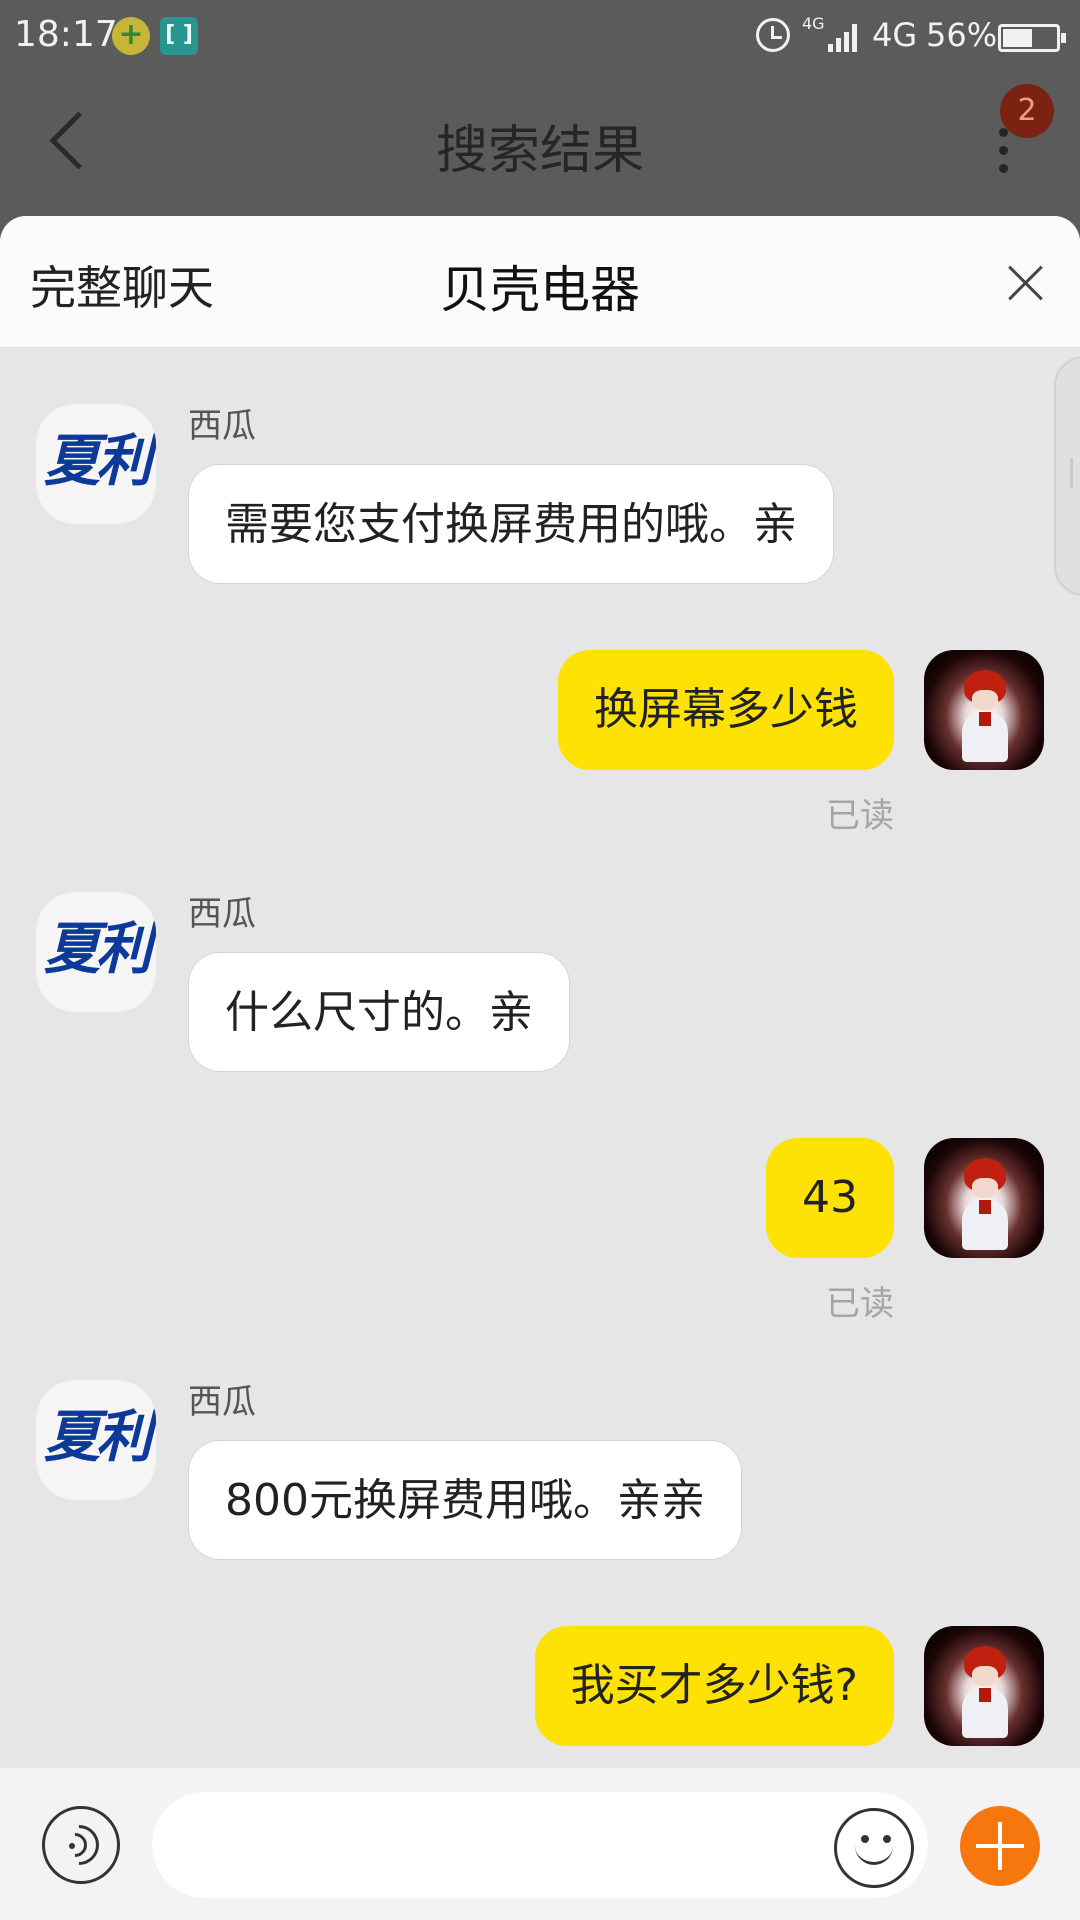 This screenshot has height=1920, width=1080. I want to click on signal-icon, so click(845, 37).